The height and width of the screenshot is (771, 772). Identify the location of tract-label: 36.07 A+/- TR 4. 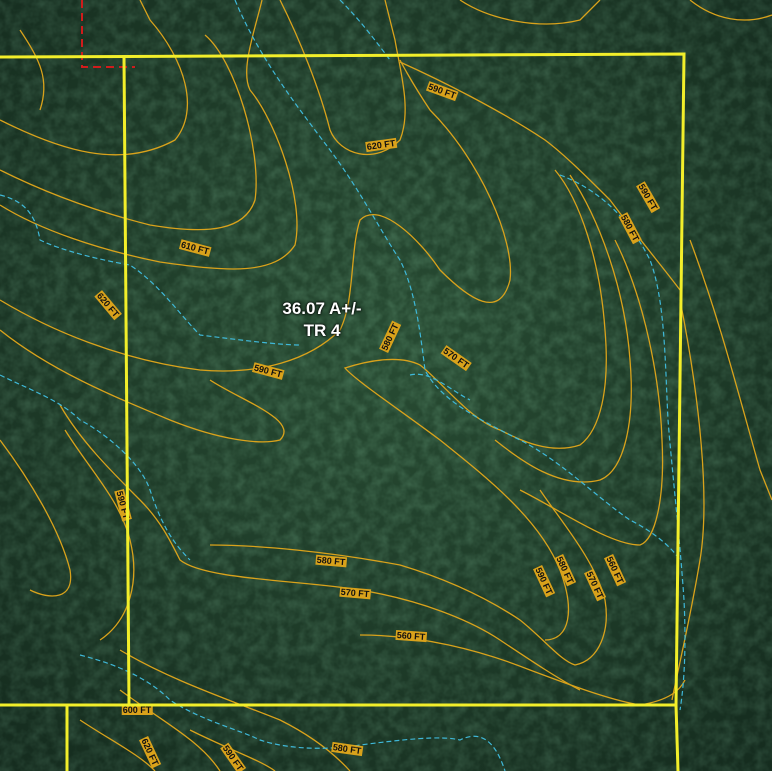
(322, 320).